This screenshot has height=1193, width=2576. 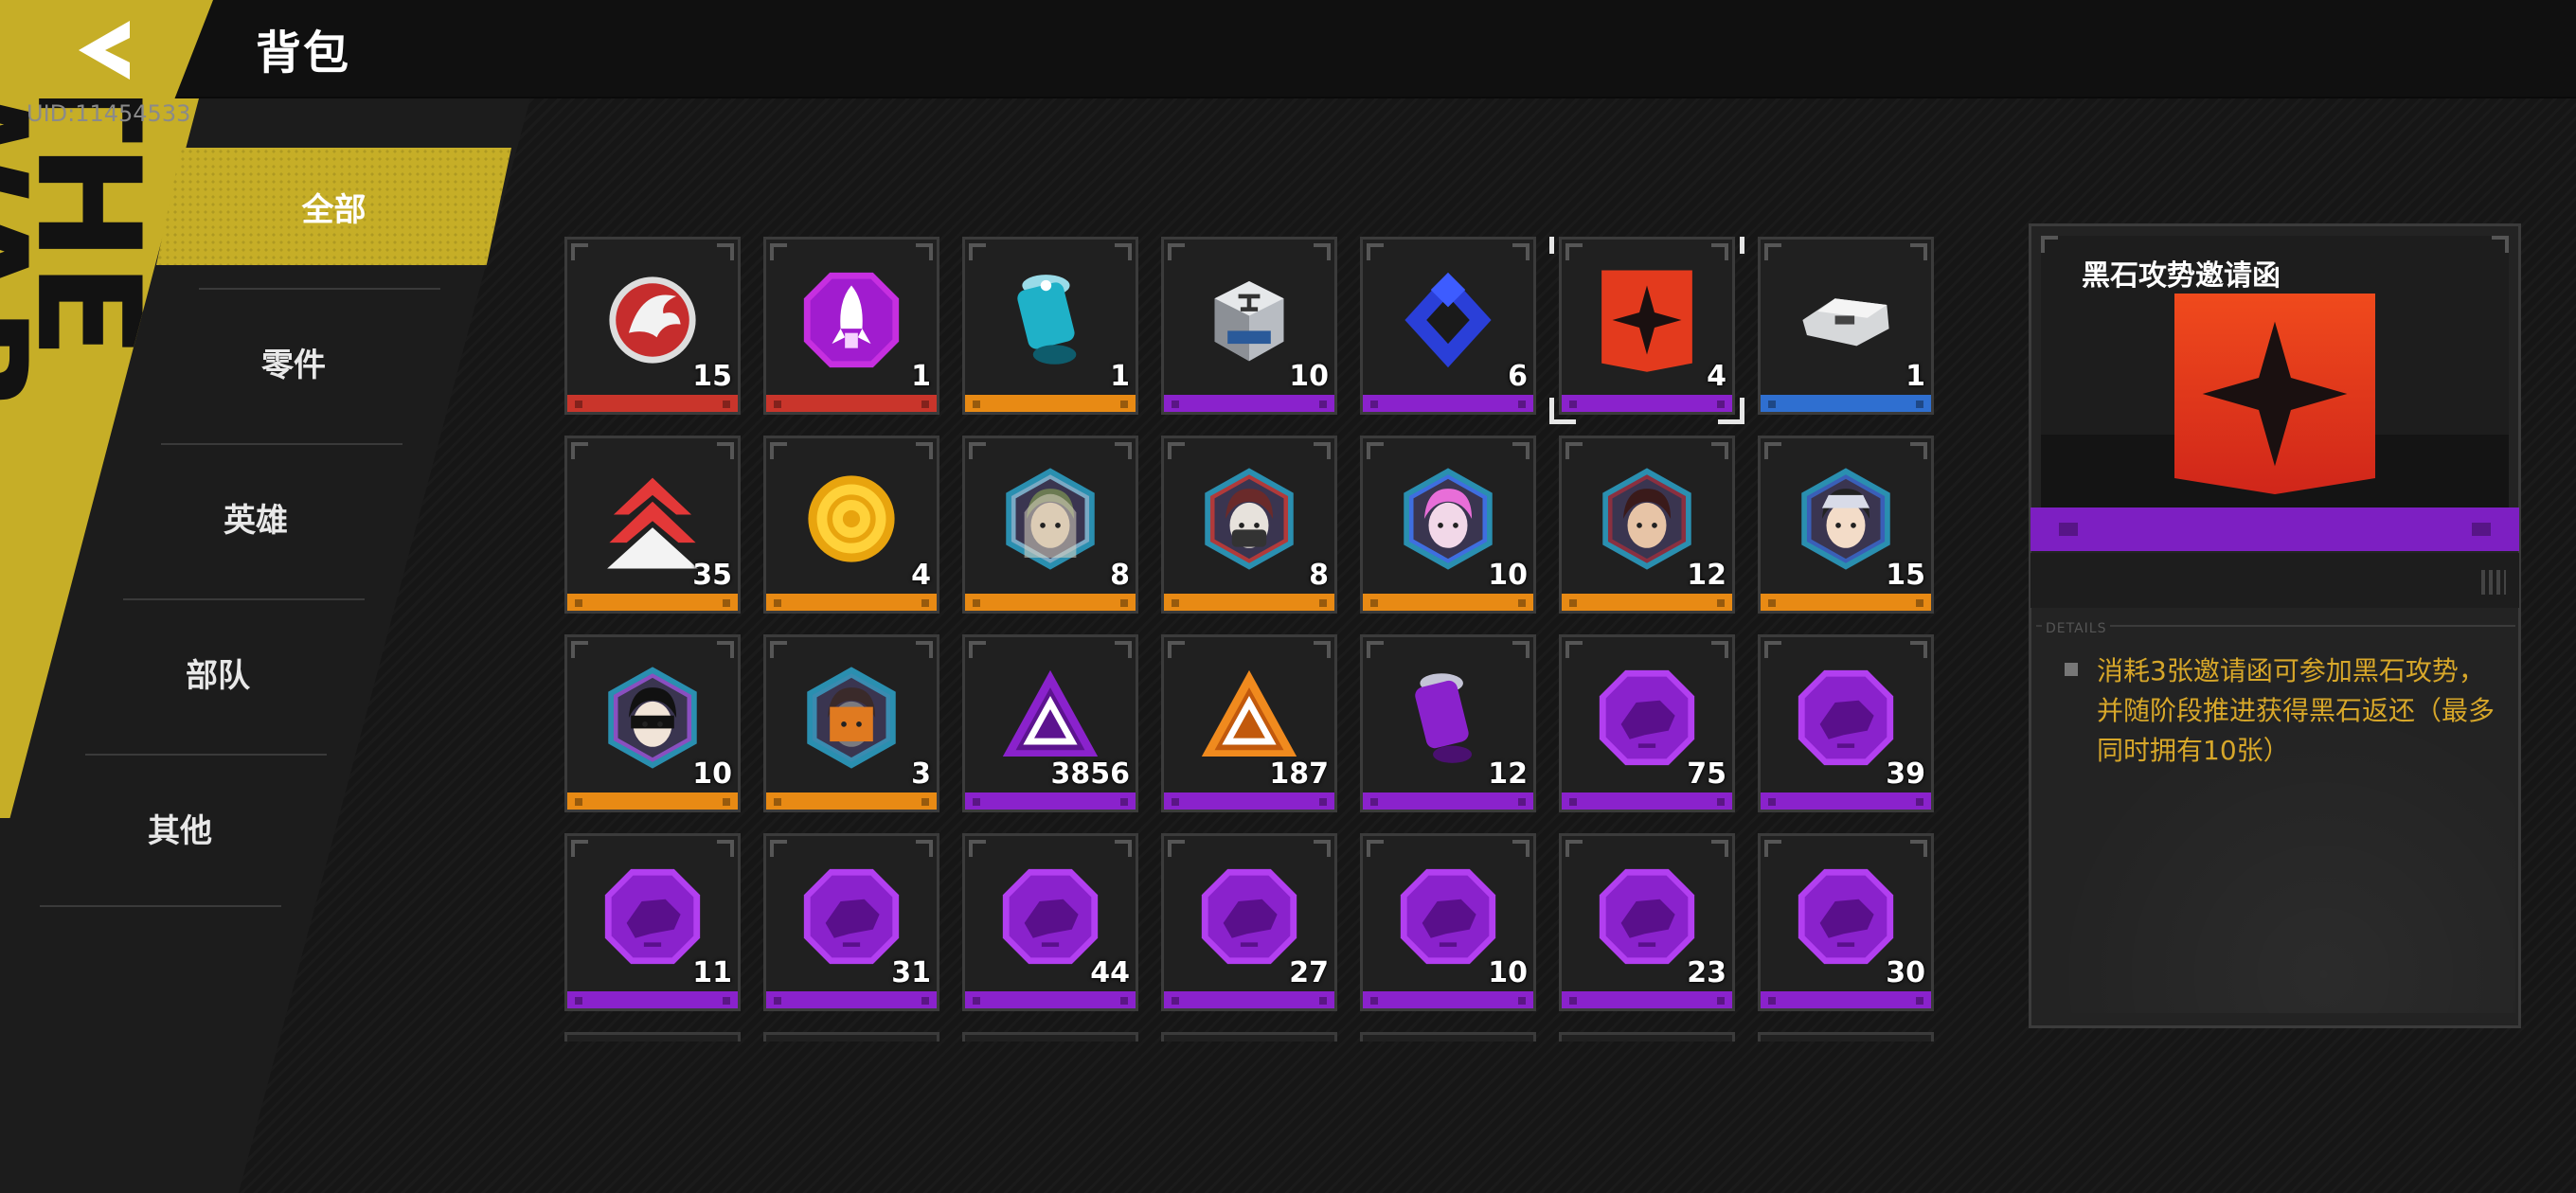 I want to click on purple-rocket-badge-icon, so click(x=851, y=320).